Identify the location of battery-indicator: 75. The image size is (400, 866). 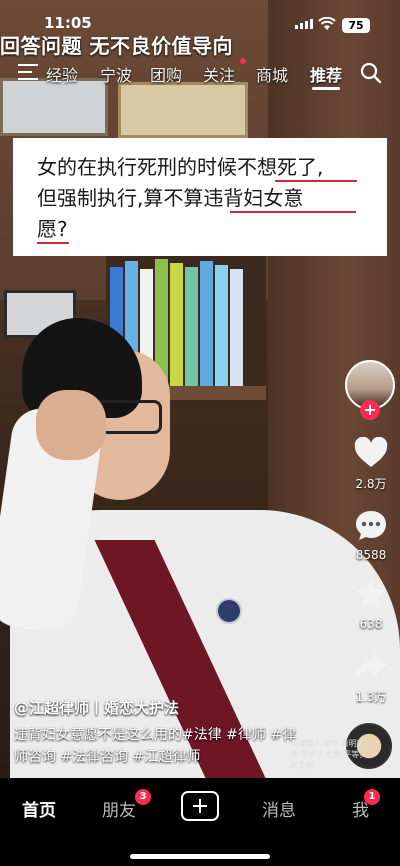
(356, 25).